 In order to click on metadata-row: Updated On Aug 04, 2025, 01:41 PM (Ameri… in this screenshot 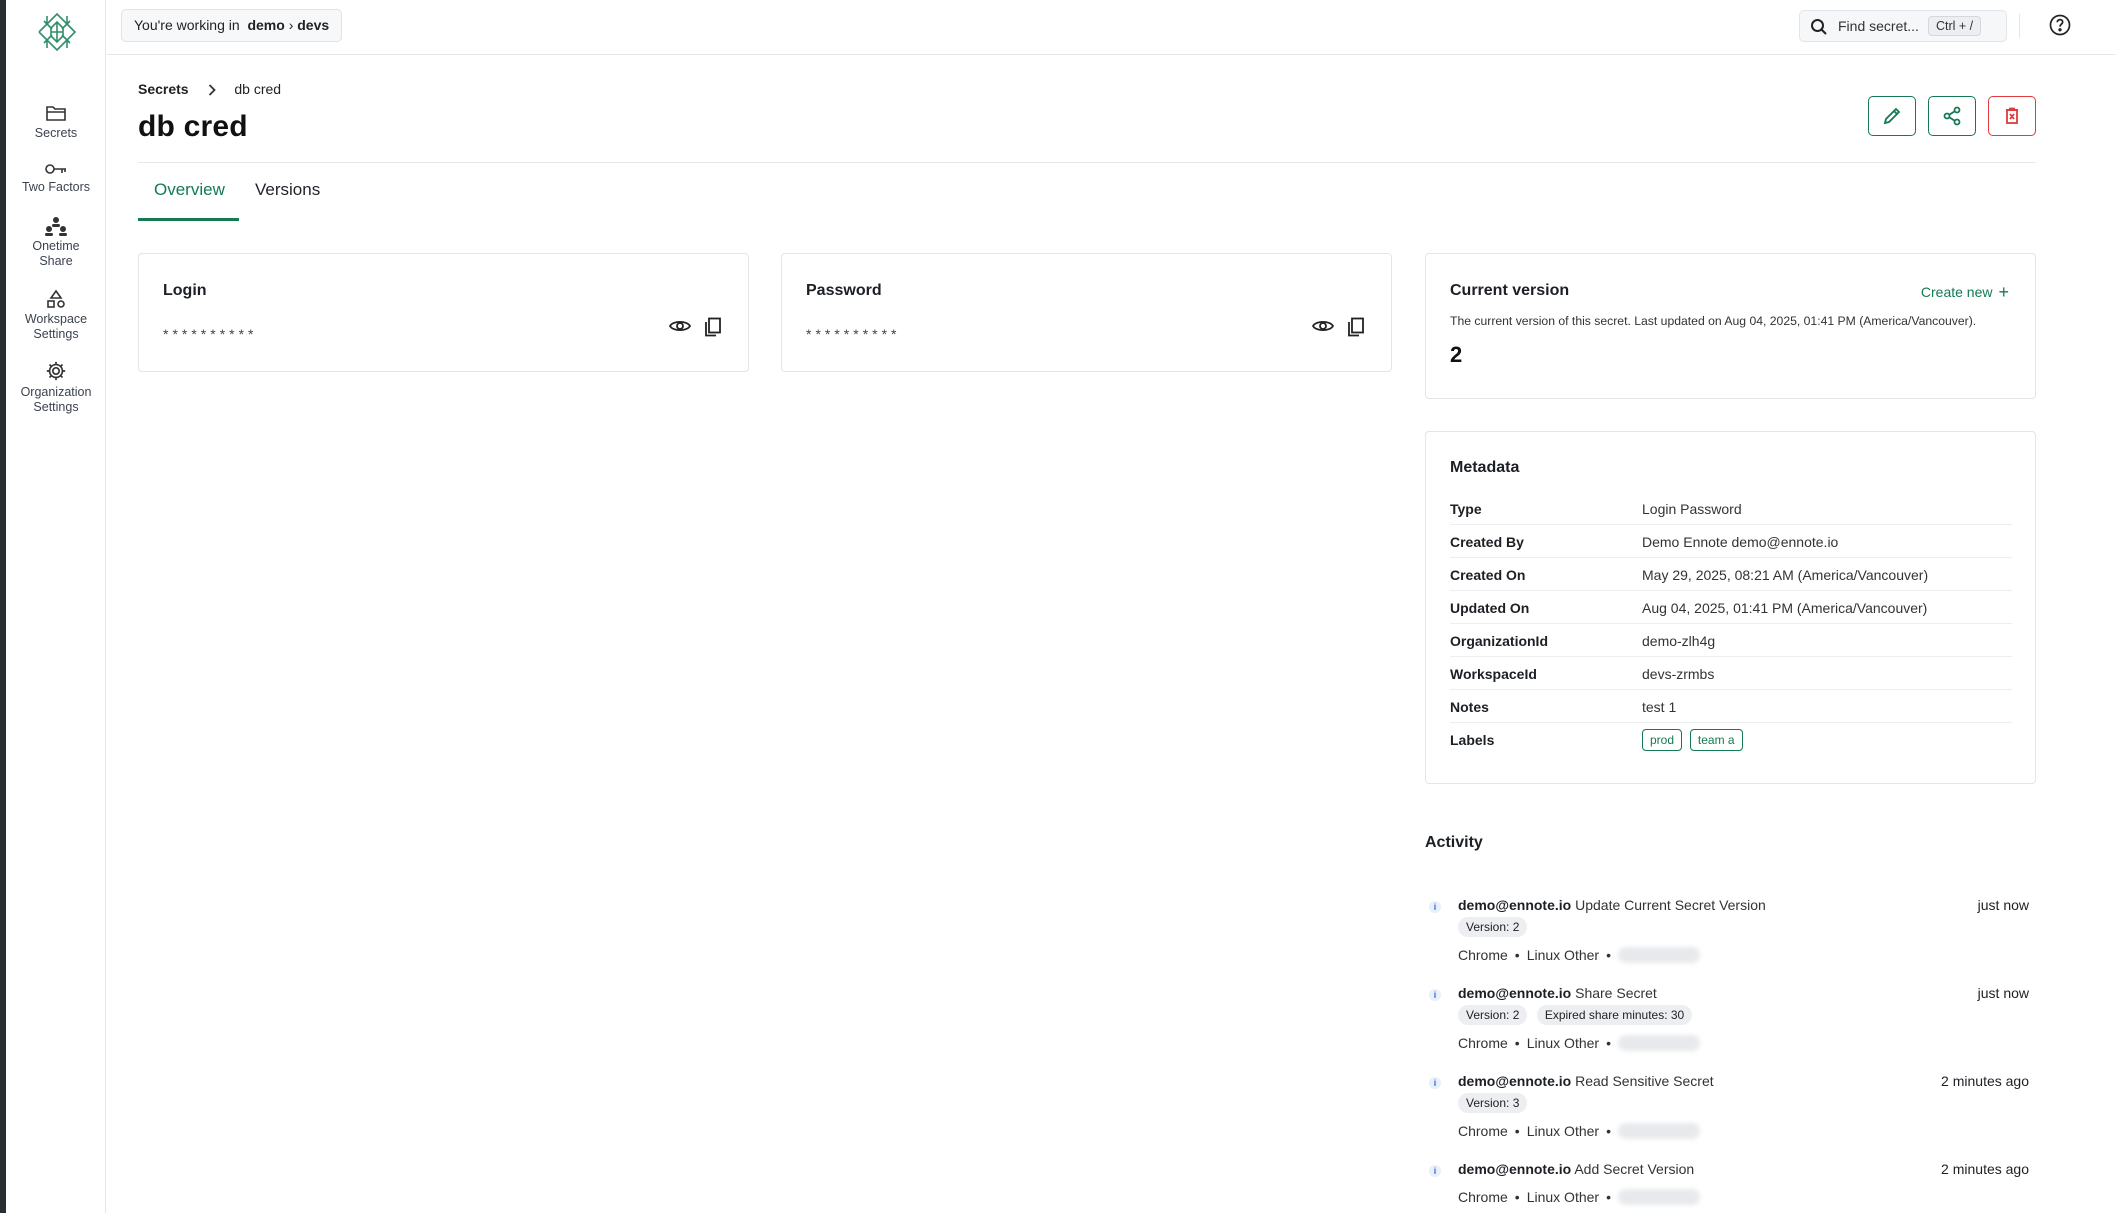, I will do `click(1731, 607)`.